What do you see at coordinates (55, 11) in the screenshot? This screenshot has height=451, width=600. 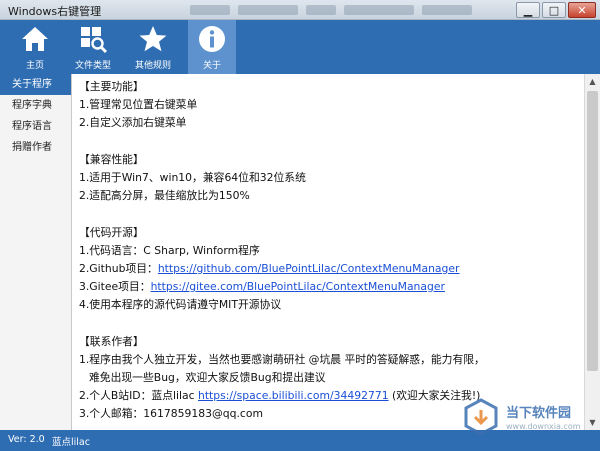 I see `window-title: Windows右键管理` at bounding box center [55, 11].